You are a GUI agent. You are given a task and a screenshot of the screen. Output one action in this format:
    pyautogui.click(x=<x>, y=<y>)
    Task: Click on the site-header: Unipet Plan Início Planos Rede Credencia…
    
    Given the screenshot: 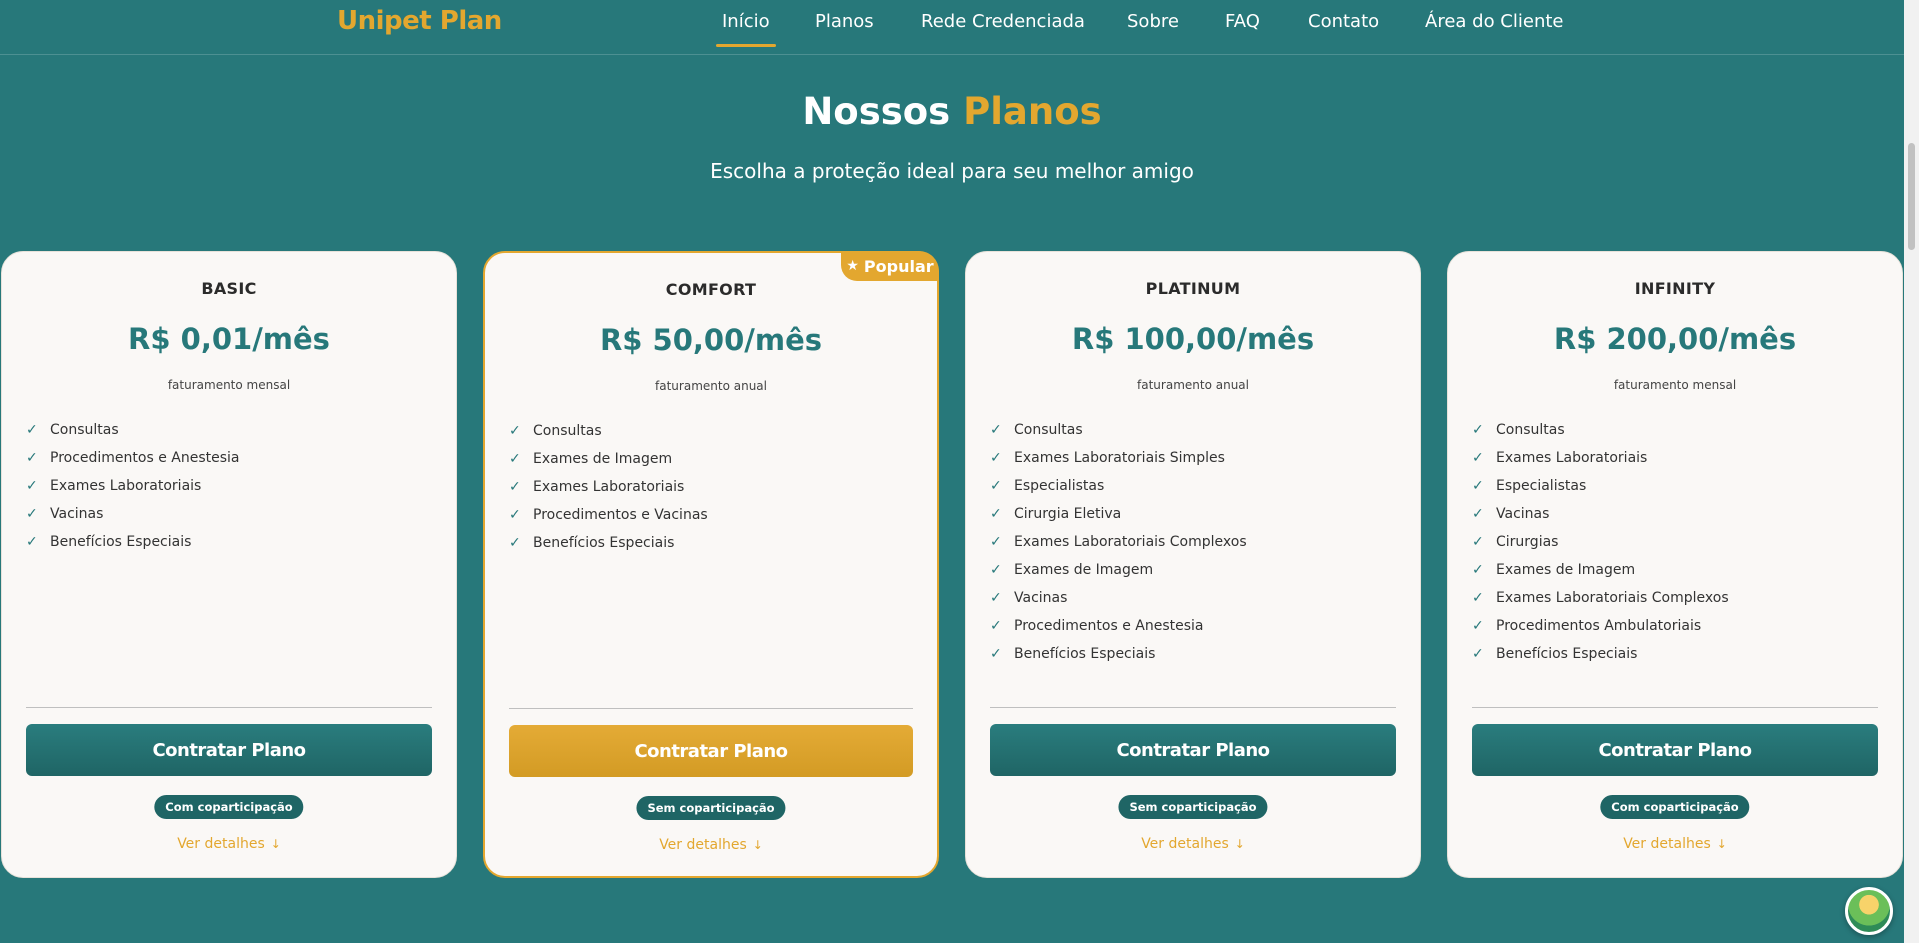 What is the action you would take?
    pyautogui.click(x=952, y=27)
    